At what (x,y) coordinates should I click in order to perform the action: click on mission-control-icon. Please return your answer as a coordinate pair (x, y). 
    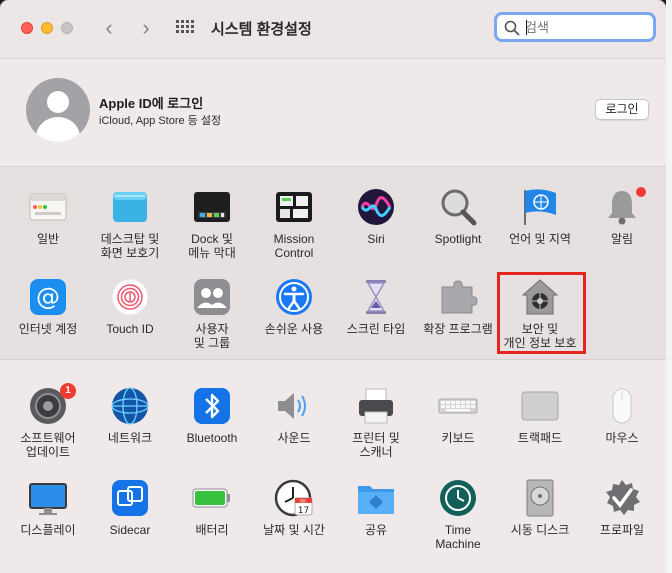
    Looking at the image, I should click on (294, 207).